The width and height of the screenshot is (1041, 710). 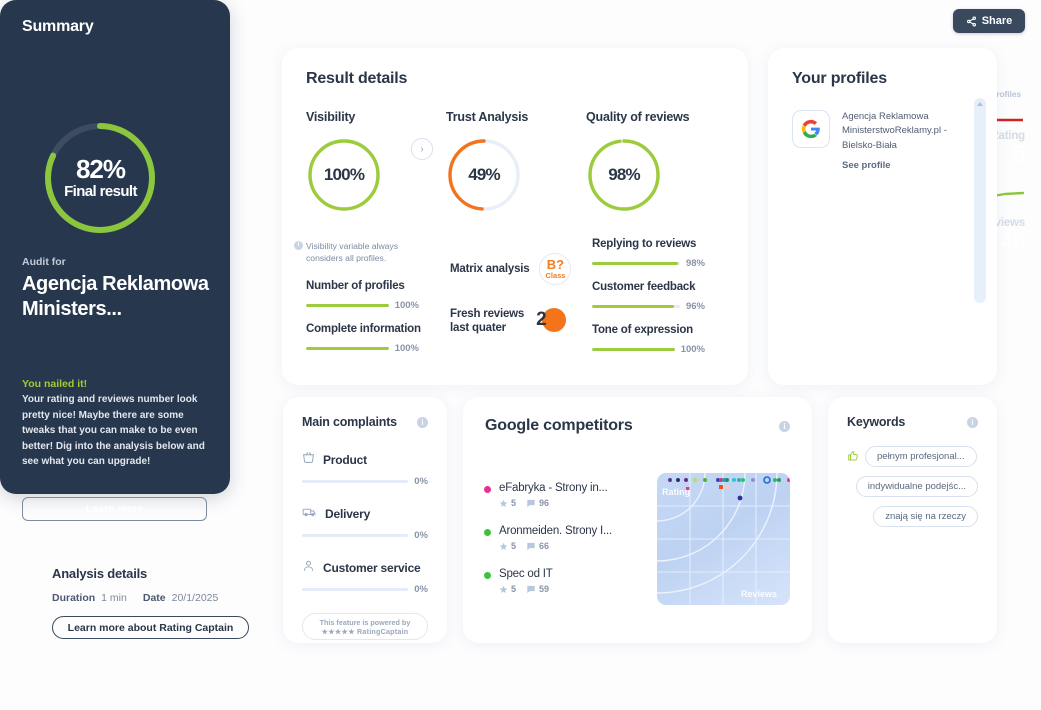 What do you see at coordinates (695, 306) in the screenshot?
I see `bar-value: 96%` at bounding box center [695, 306].